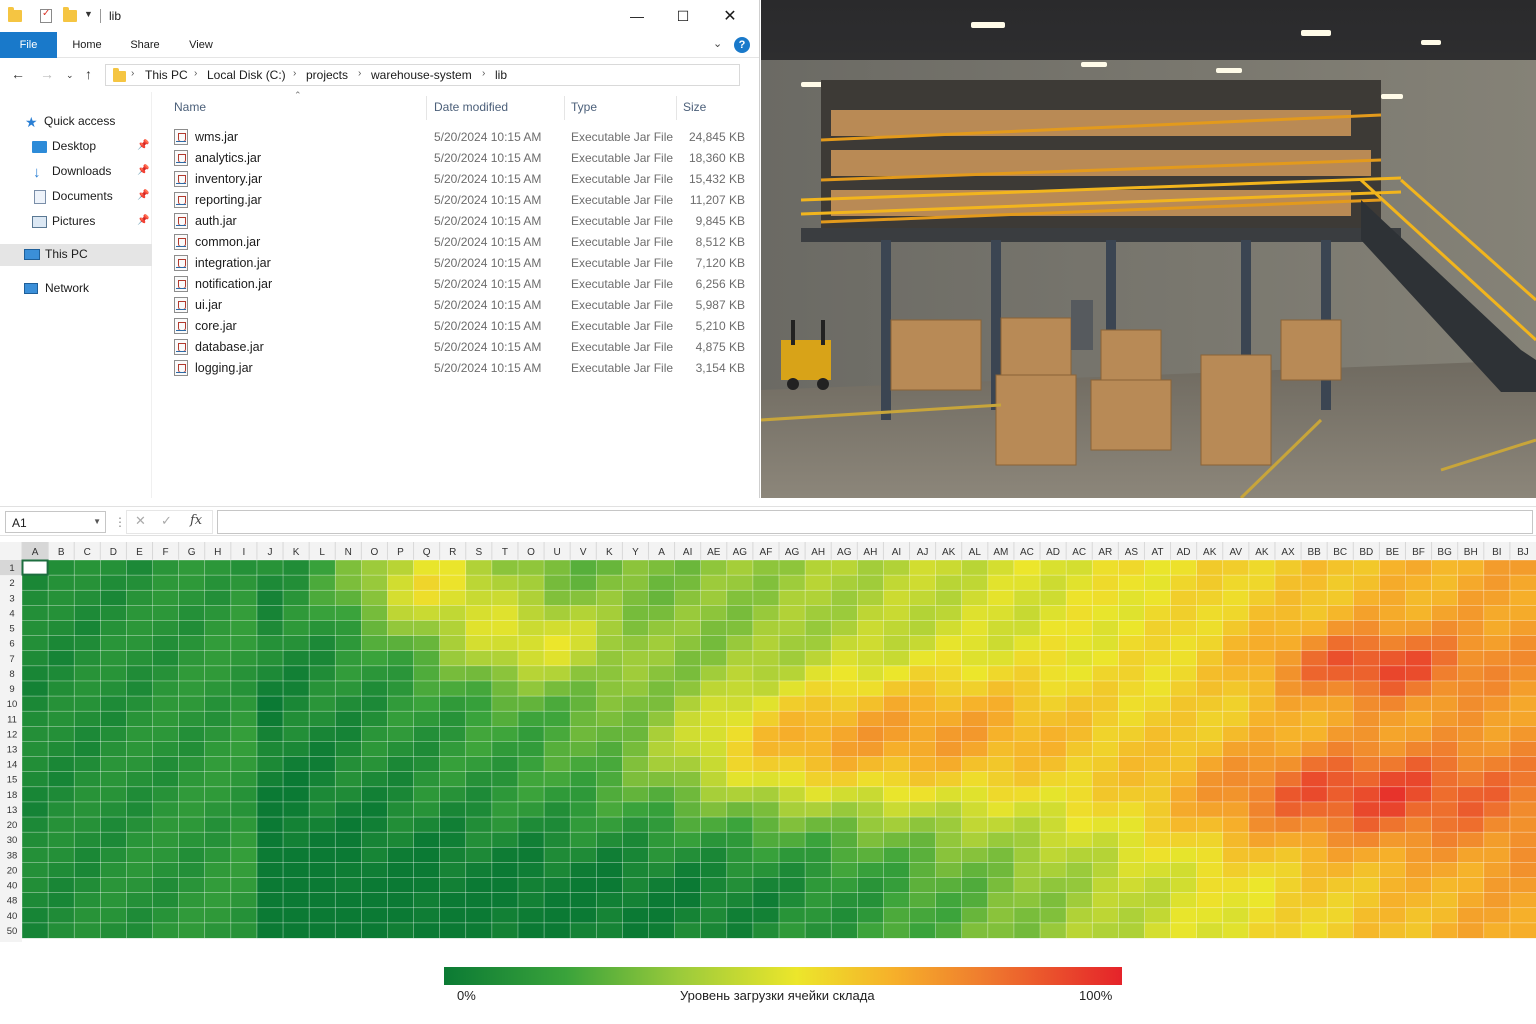  Describe the element at coordinates (1000, 552) in the screenshot. I see `column-header: AM` at that location.